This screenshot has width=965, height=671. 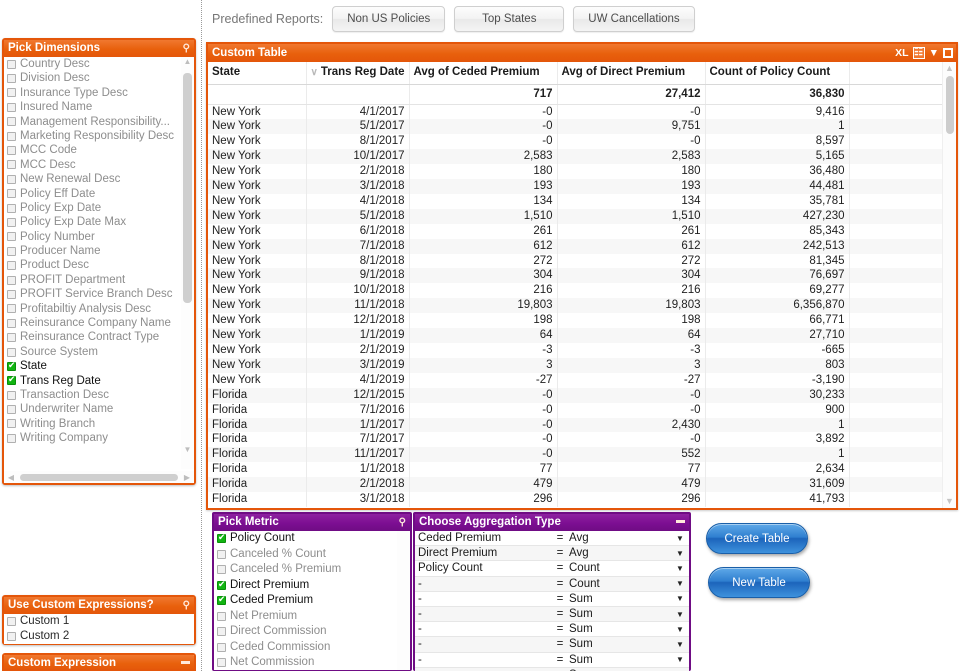 What do you see at coordinates (99, 78) in the screenshot?
I see `dimension-item: Division Desc` at bounding box center [99, 78].